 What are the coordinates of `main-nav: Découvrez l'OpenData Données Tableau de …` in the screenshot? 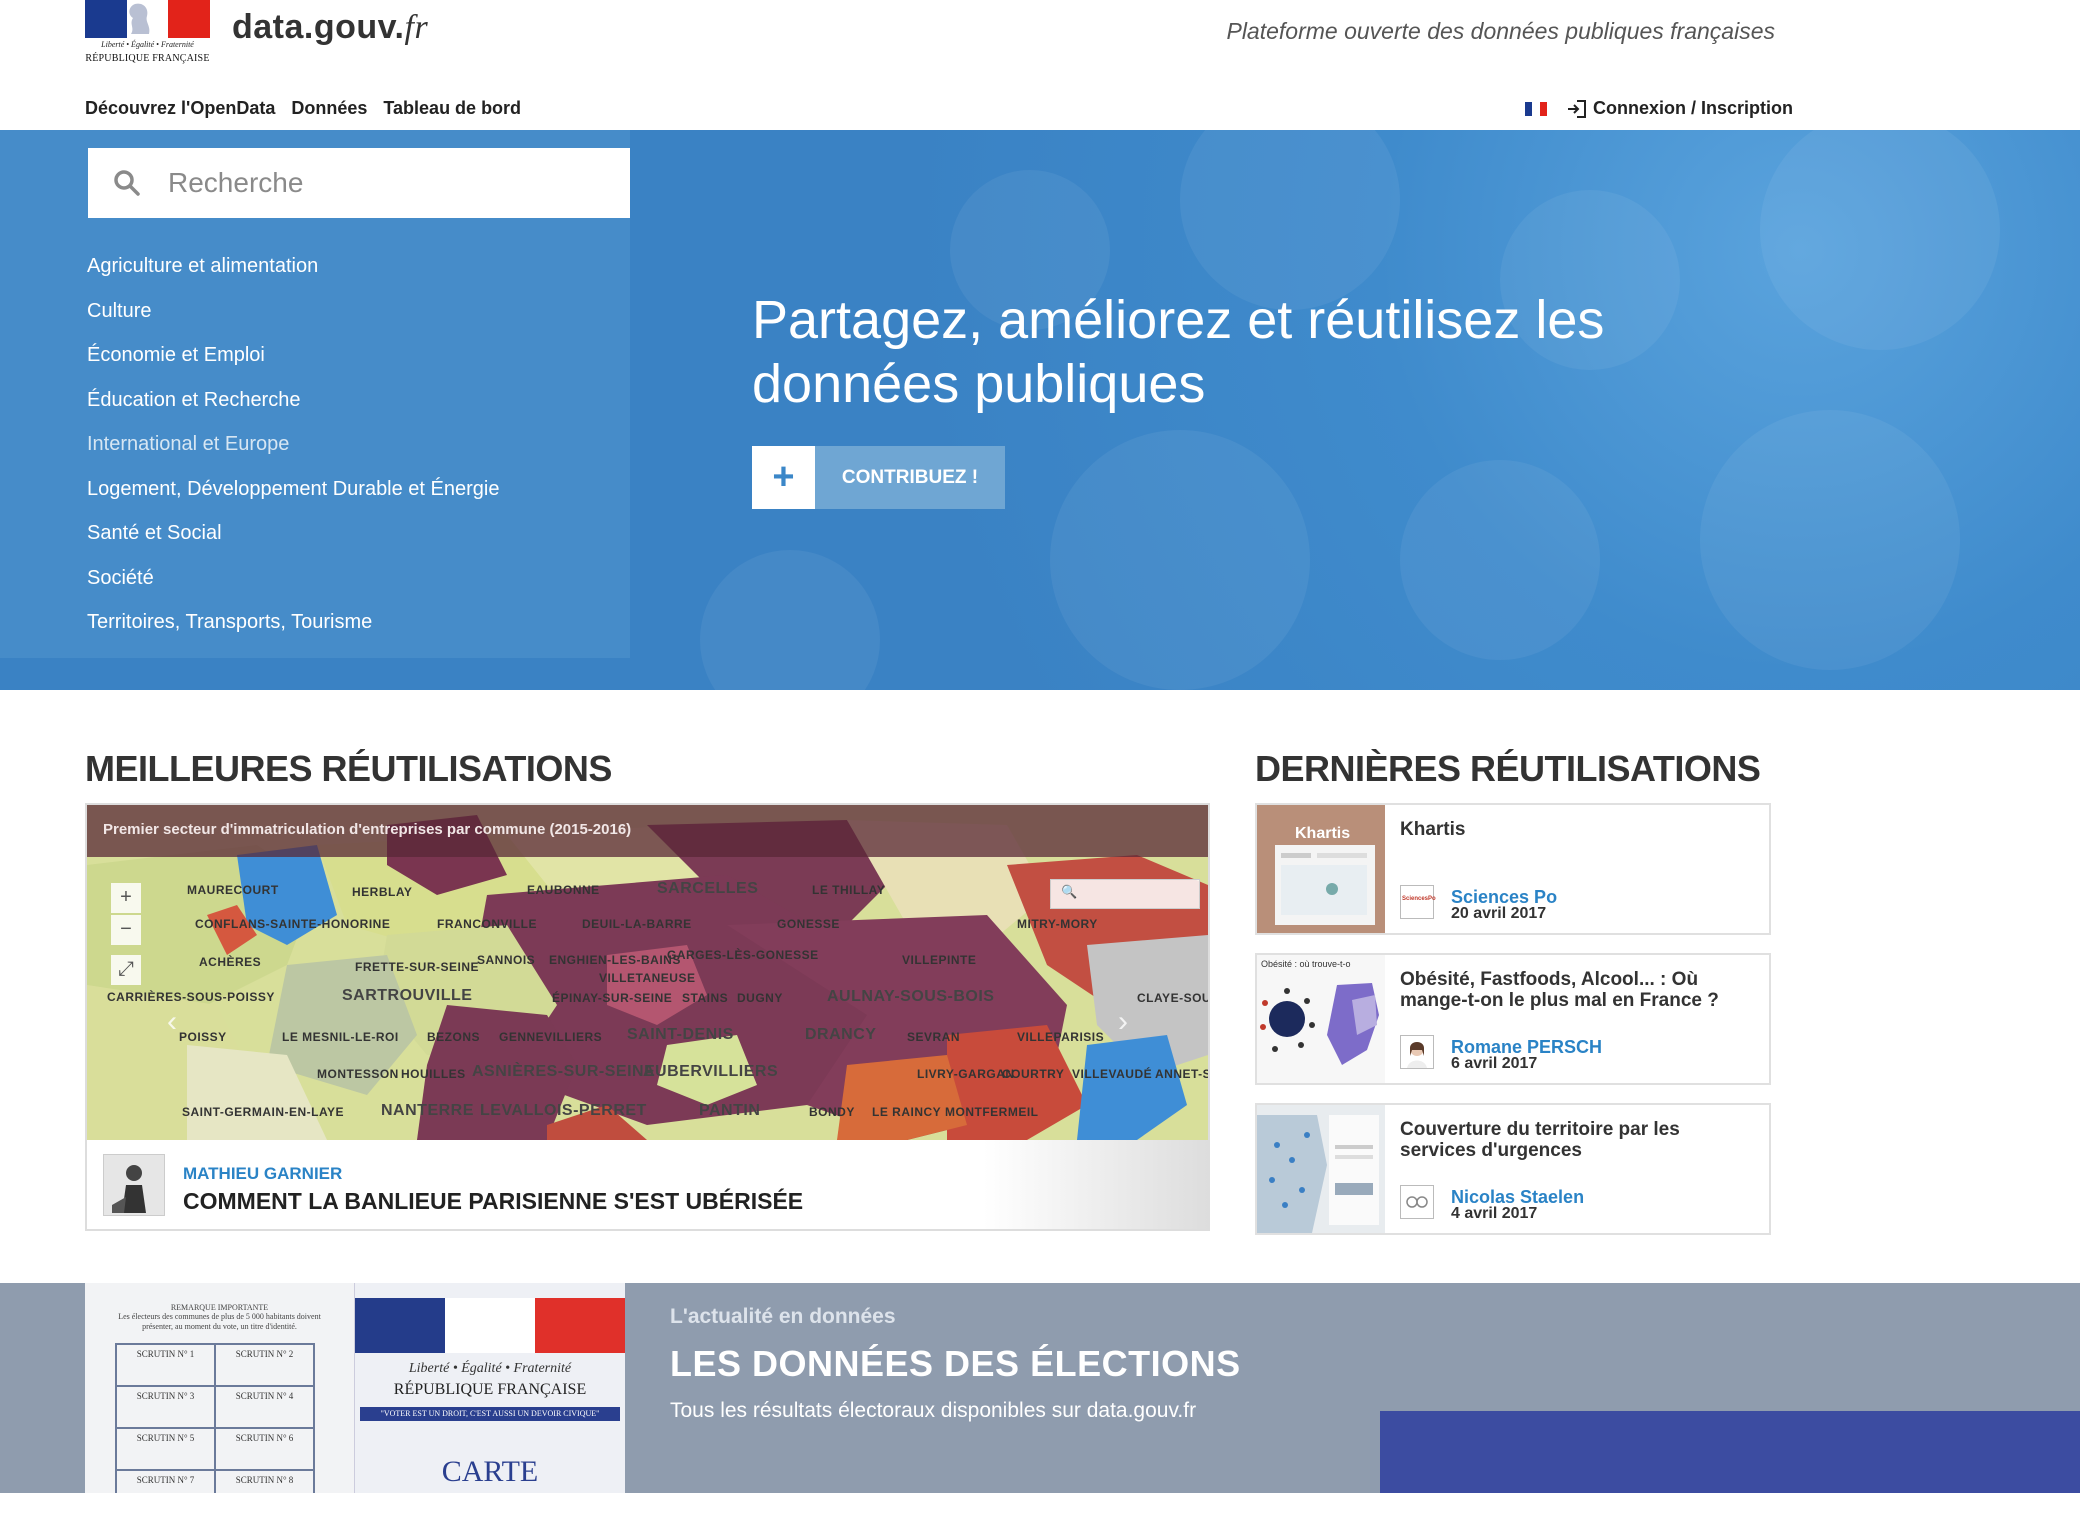 It's located at (303, 108).